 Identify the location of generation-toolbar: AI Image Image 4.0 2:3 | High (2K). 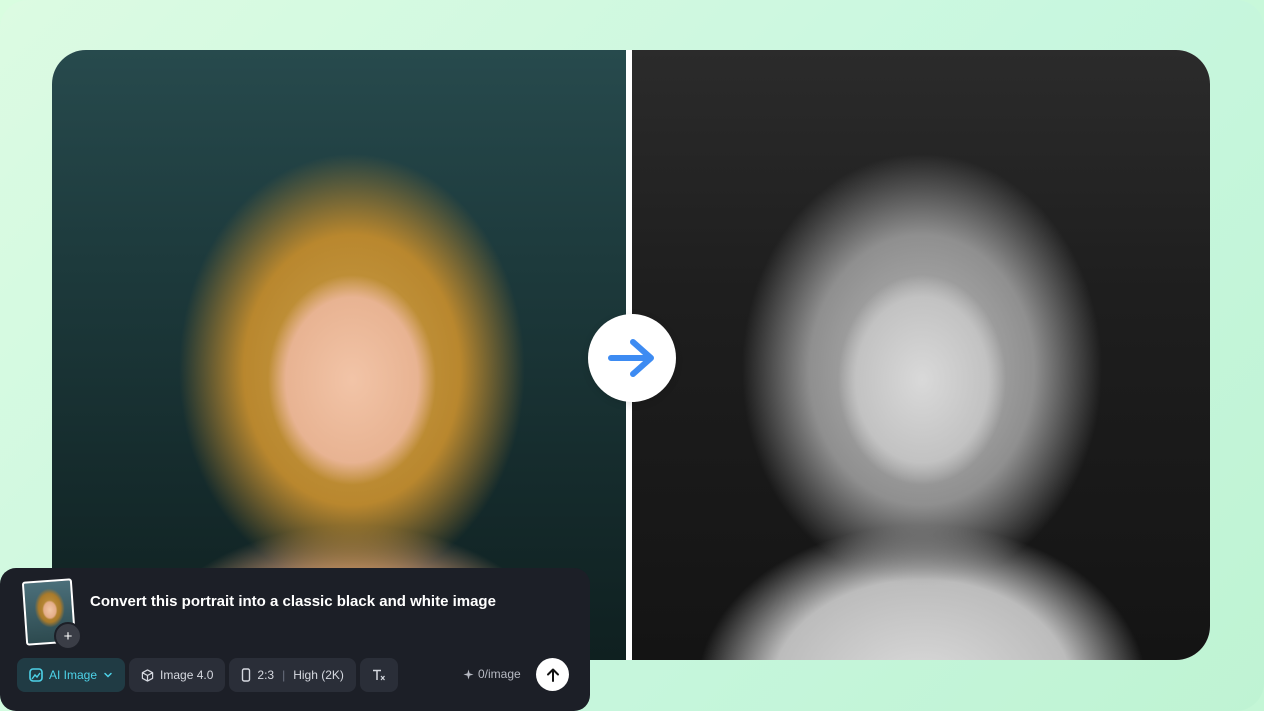
(207, 675).